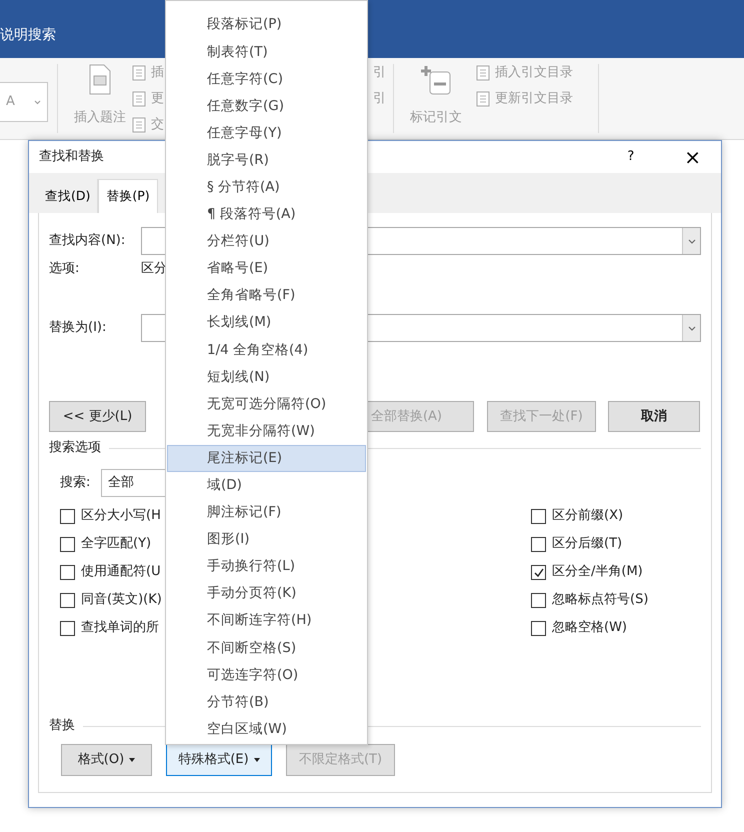 The height and width of the screenshot is (832, 744). What do you see at coordinates (154, 269) in the screenshot?
I see `options-value: 区分` at bounding box center [154, 269].